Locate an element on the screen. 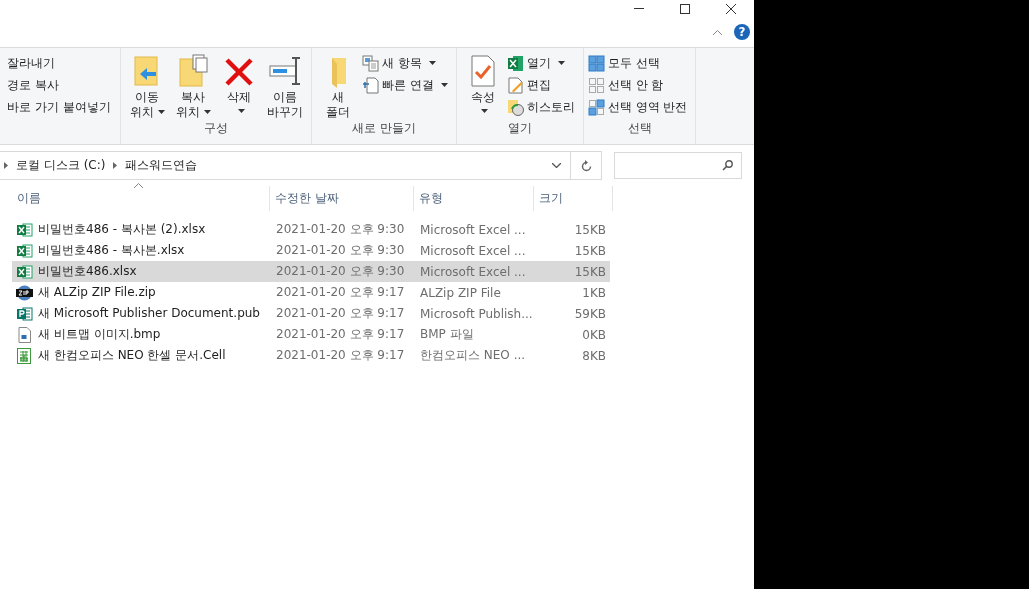 This screenshot has height=589, width=1029. file-row: 비밀번호486 - 복사본.xlsx 2021-01-20 오후 9:30 Microsoft Excel ... 15KB is located at coordinates (311, 250).